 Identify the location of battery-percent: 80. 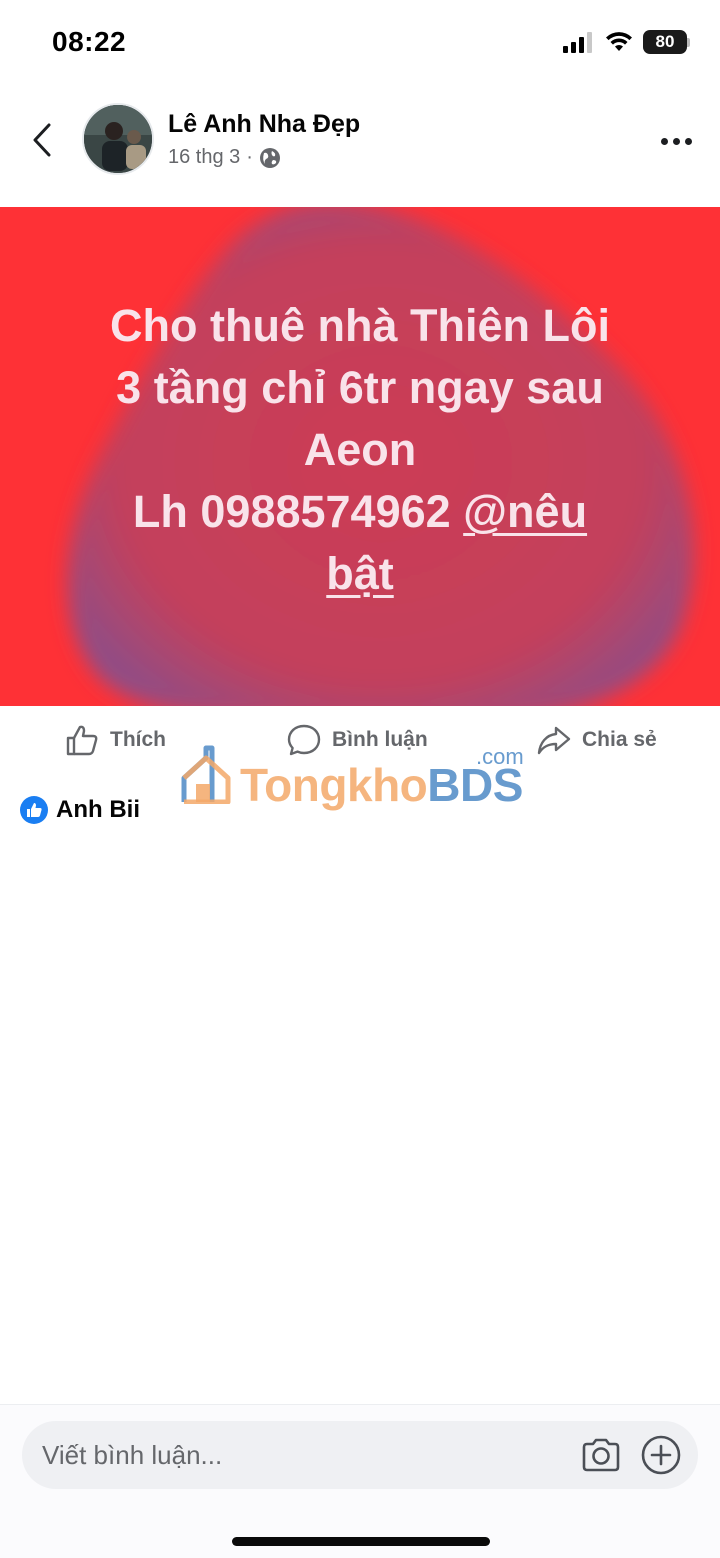
(665, 41).